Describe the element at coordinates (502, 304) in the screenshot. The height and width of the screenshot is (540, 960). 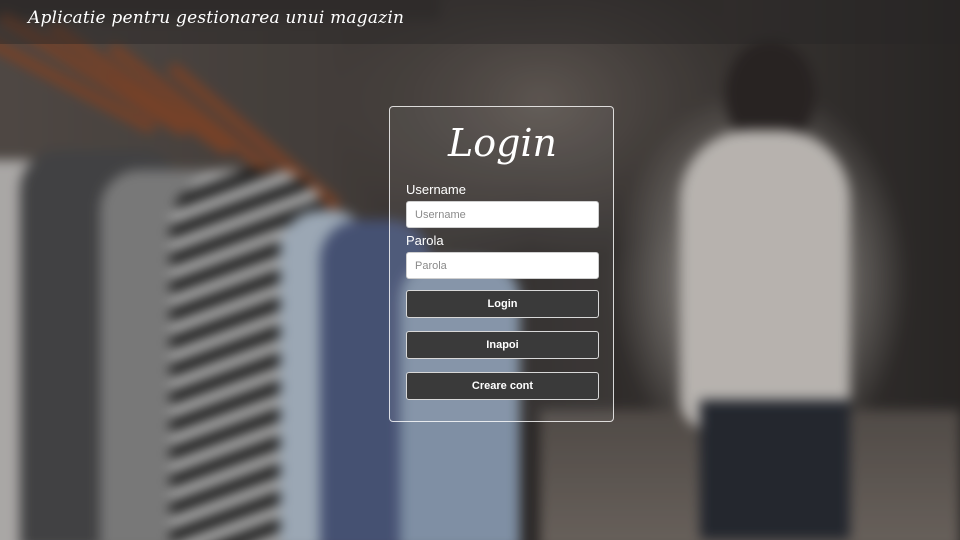
I see `login-button: Login` at that location.